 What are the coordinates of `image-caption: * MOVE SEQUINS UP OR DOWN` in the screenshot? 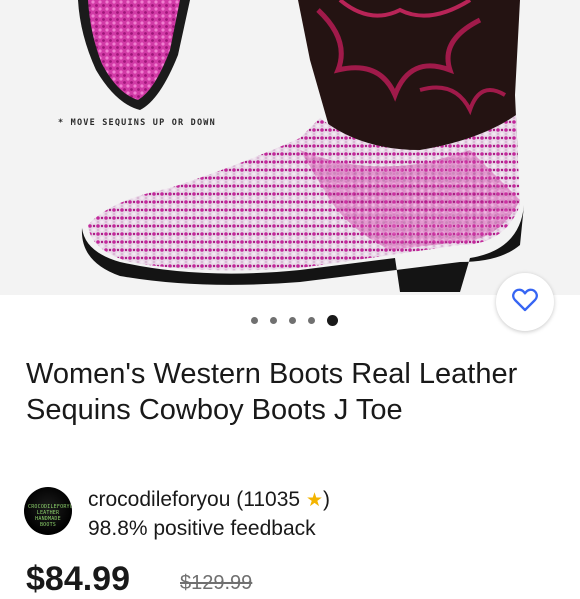 It's located at (137, 123).